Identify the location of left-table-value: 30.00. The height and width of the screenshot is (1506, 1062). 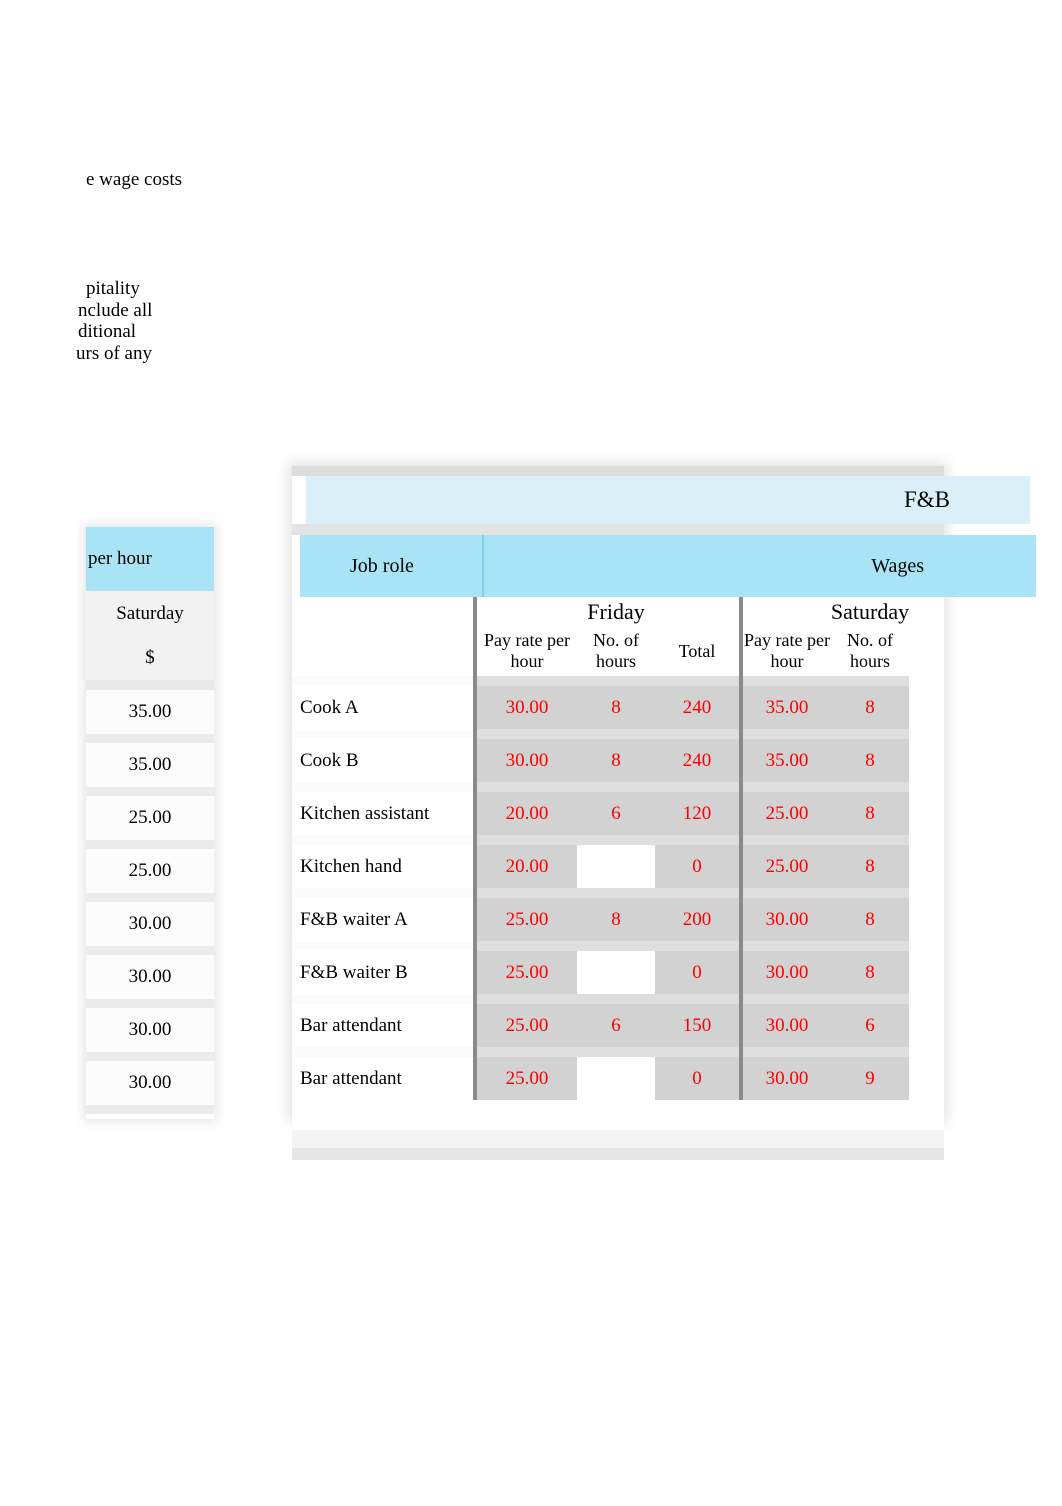
(150, 924).